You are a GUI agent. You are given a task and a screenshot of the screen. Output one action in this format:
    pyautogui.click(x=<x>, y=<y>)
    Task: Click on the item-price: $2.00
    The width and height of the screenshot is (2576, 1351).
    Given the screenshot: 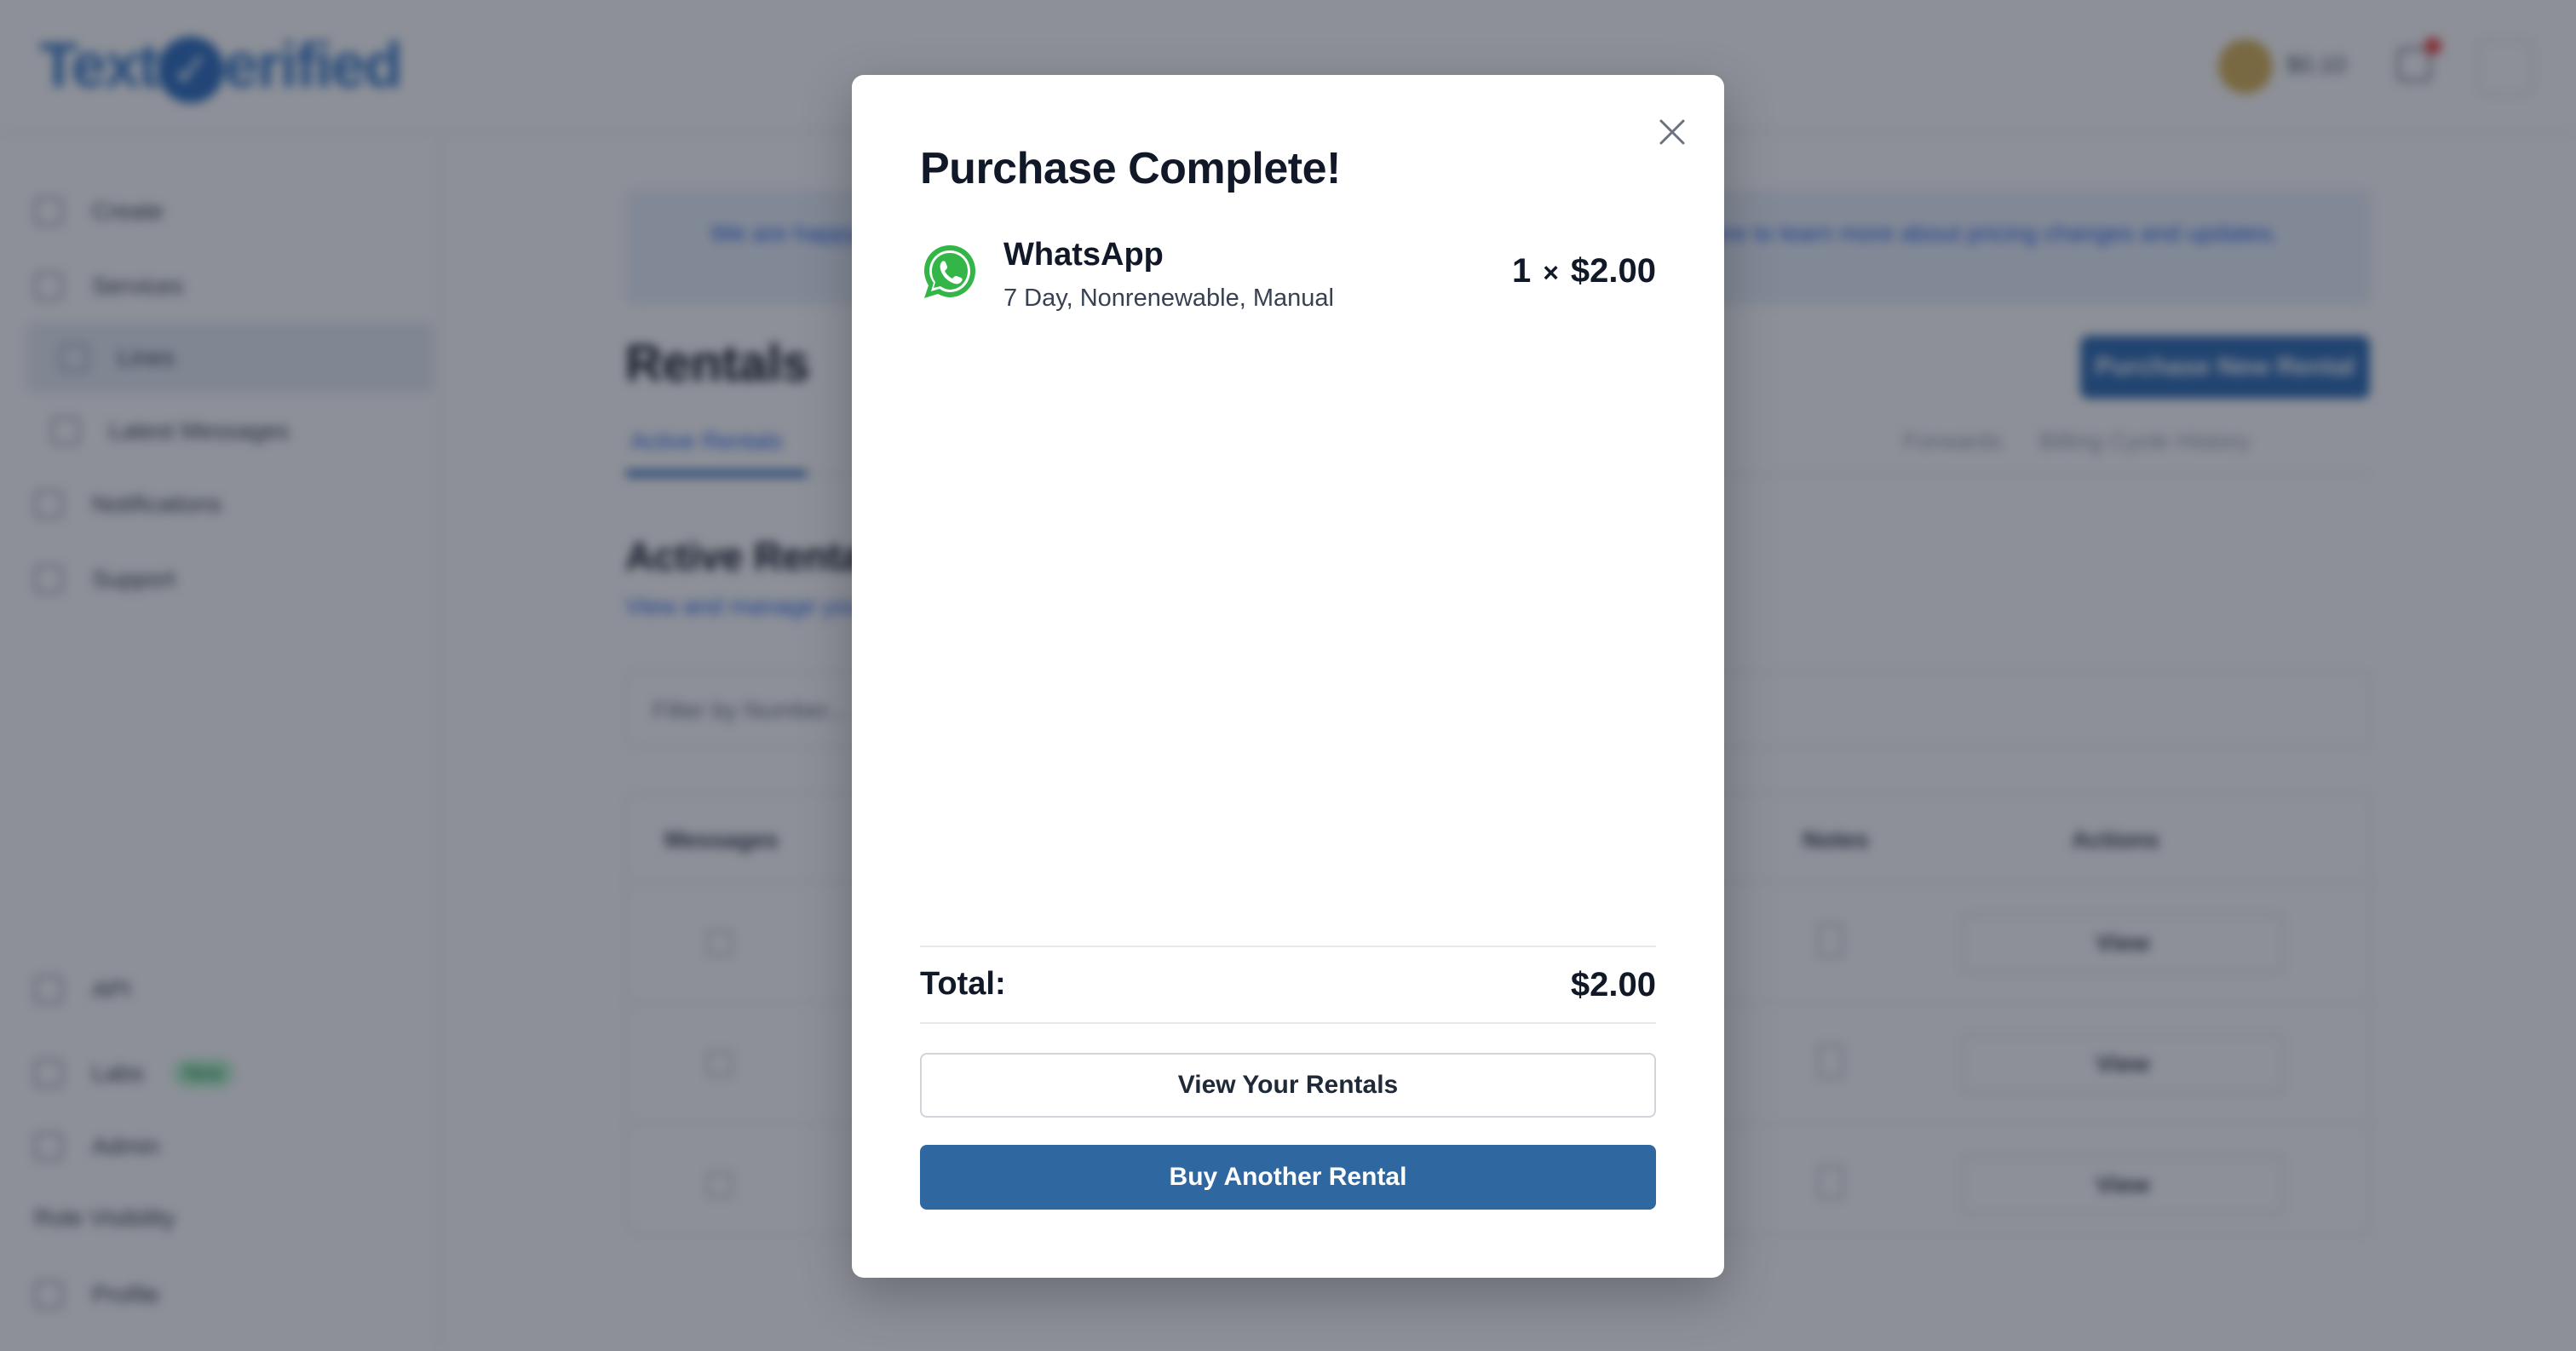 What is the action you would take?
    pyautogui.click(x=1613, y=271)
    